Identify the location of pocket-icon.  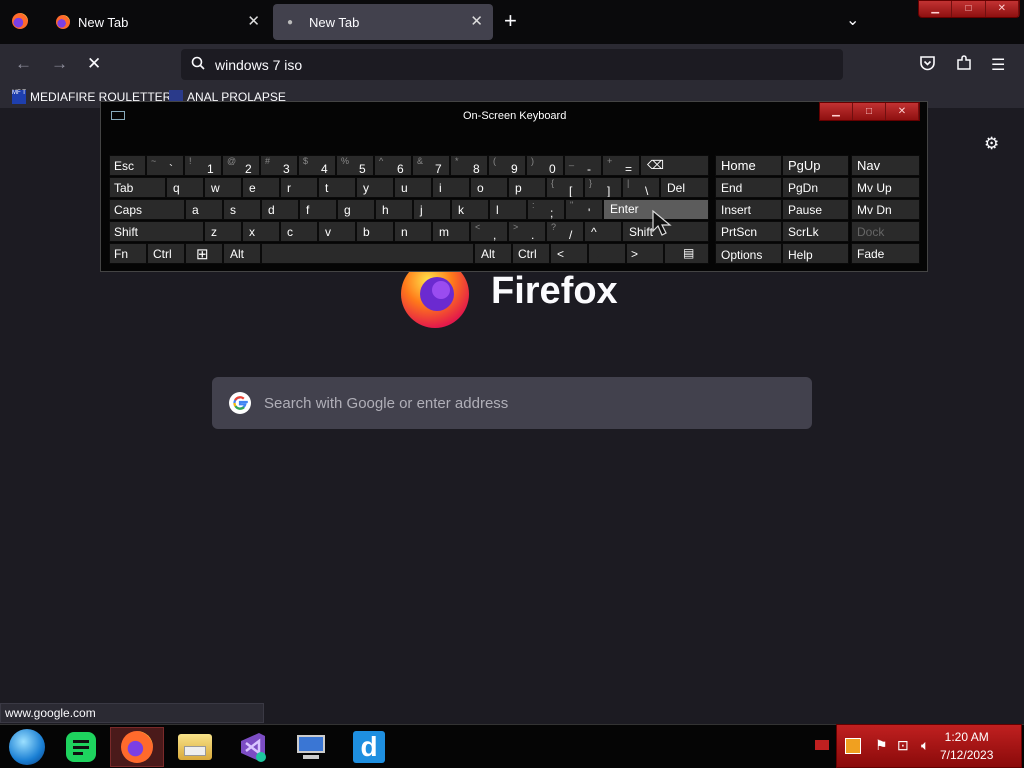
(927, 65).